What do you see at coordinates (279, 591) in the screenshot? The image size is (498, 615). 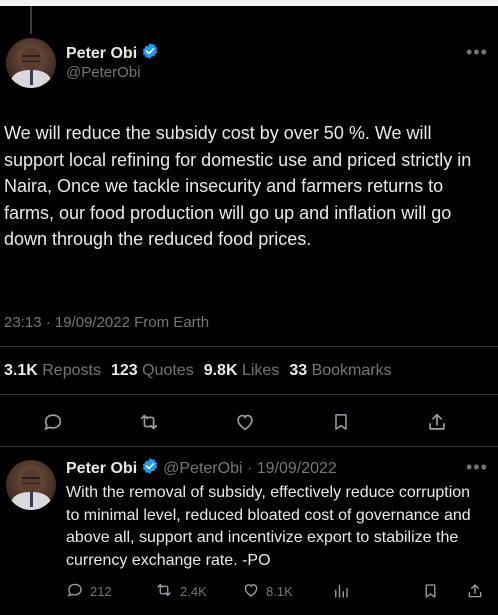 I see `like-count: 8.1K` at bounding box center [279, 591].